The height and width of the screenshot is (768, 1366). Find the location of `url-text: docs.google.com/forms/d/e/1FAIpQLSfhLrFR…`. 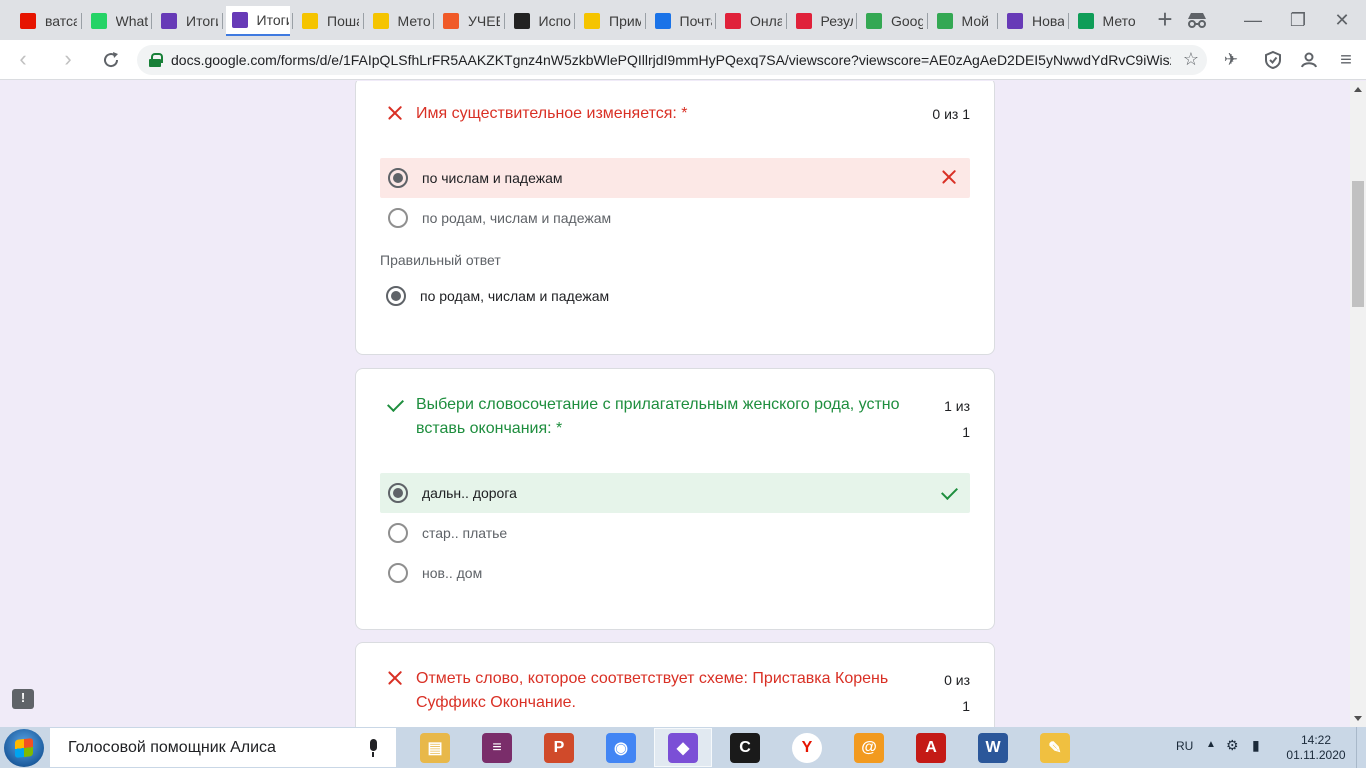

url-text: docs.google.com/forms/d/e/1FAIpQLSfhLrFR… is located at coordinates (671, 60).